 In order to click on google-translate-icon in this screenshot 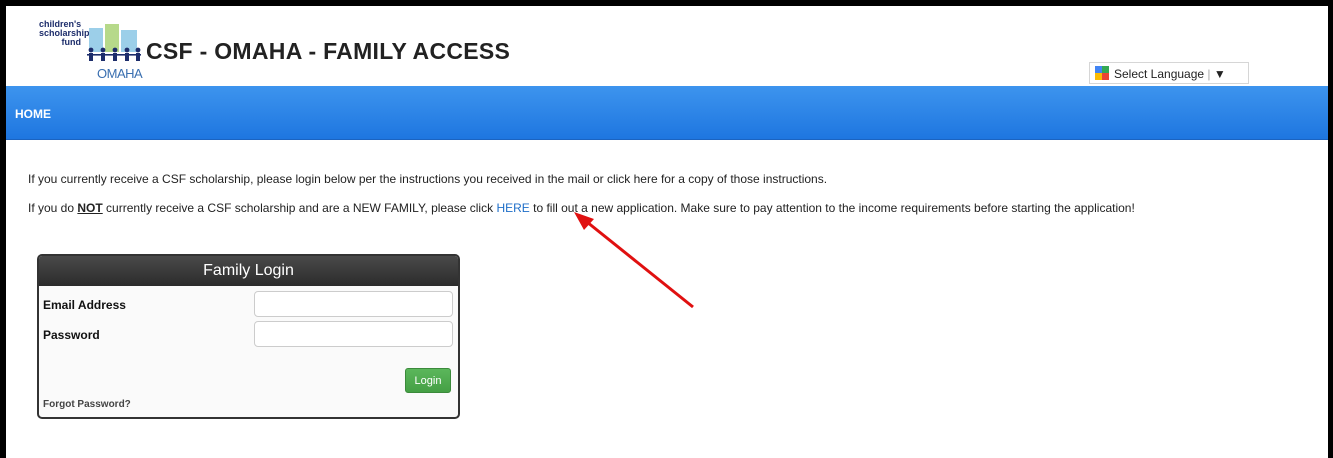, I will do `click(1102, 73)`.